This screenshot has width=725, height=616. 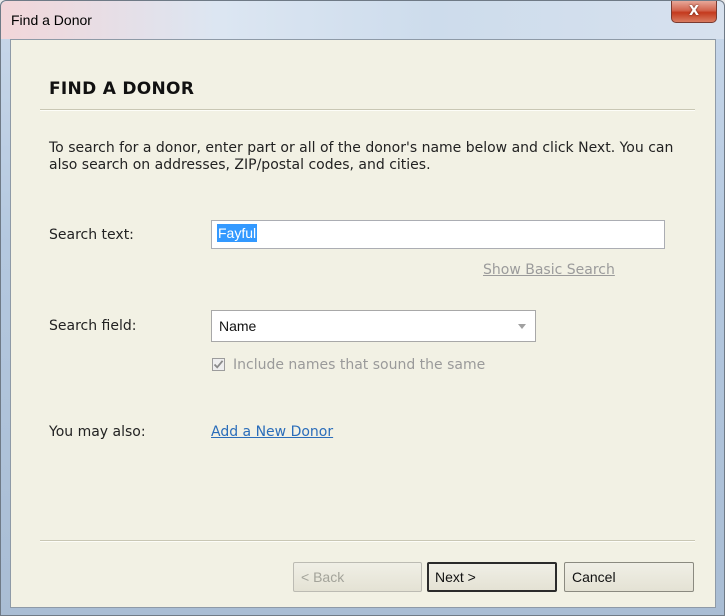 I want to click on soundex-checkbox-label: Include names that sound the same, so click(x=359, y=365).